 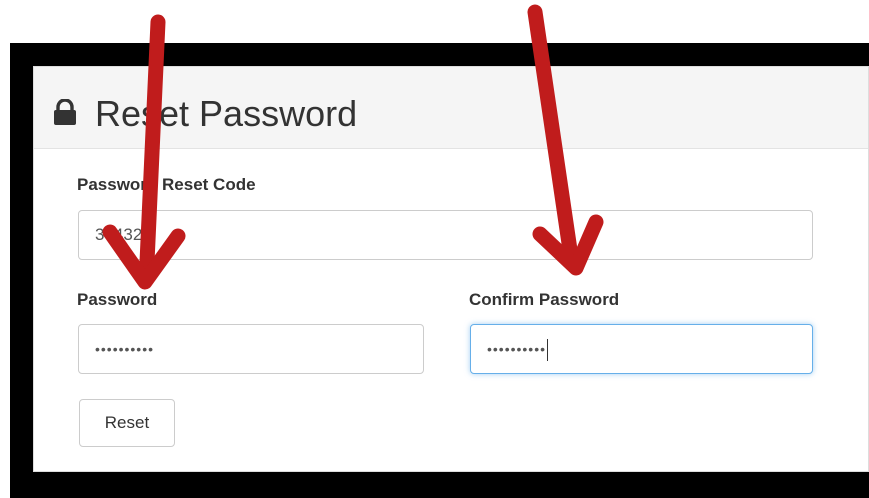 I want to click on page-title: Reset Password, so click(x=226, y=113).